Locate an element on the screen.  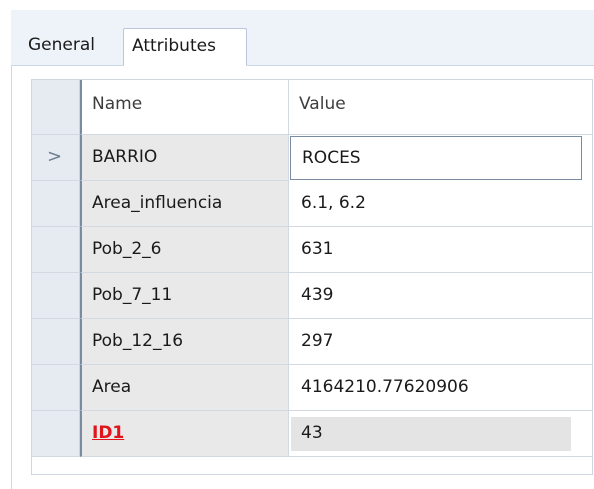
attribute-name: Pob_2_6 is located at coordinates (127, 249).